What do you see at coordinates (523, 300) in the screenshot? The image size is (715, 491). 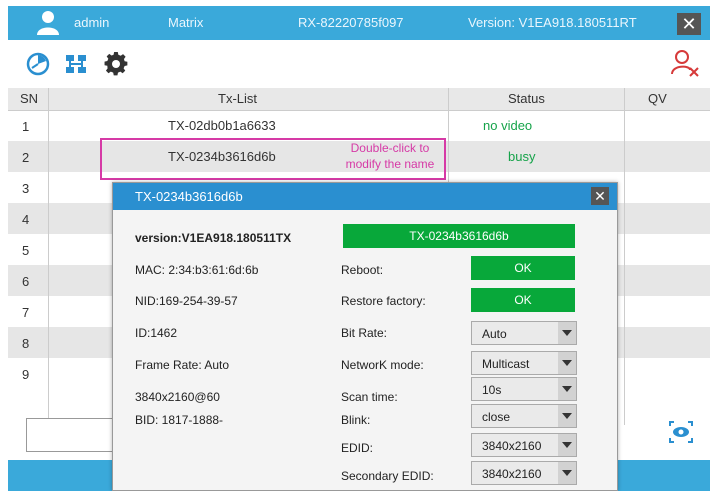 I see `restore-button: OK` at bounding box center [523, 300].